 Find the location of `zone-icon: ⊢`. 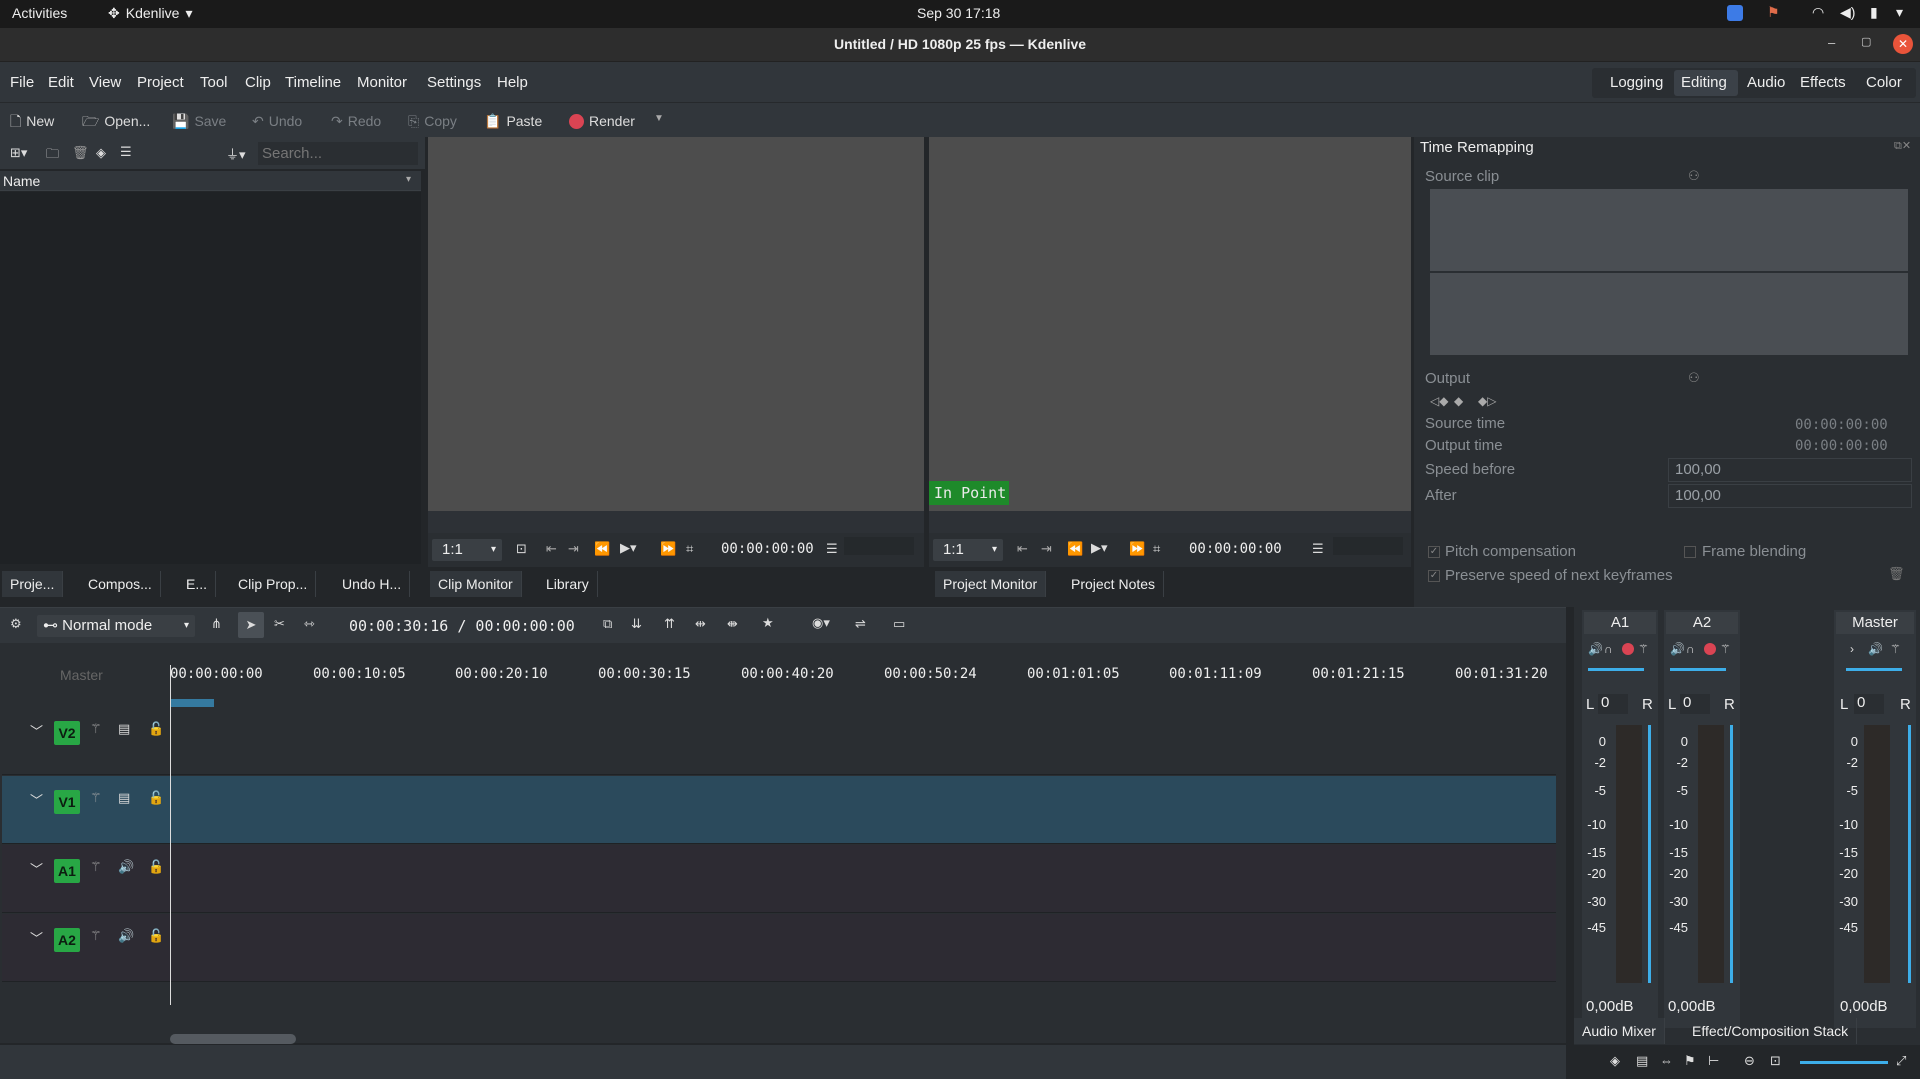

zone-icon: ⊢ is located at coordinates (1713, 1061).